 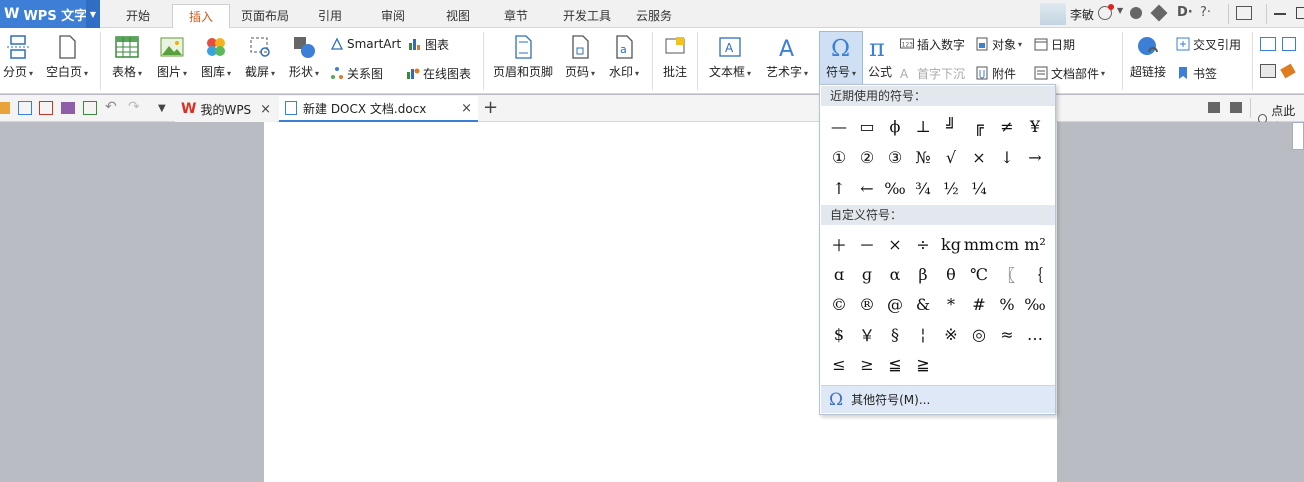 What do you see at coordinates (730, 57) in the screenshot?
I see `textbox-button: A 文本框 ▾` at bounding box center [730, 57].